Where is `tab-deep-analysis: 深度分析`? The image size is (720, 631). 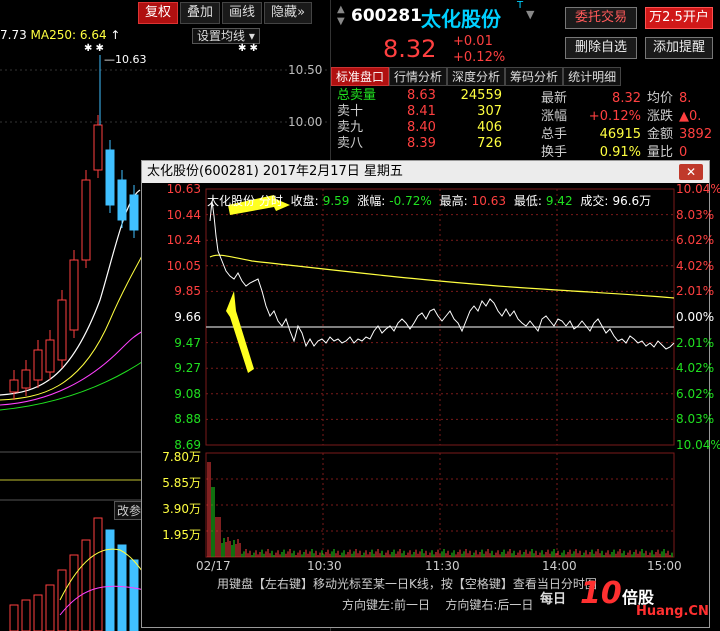
tab-deep-analysis: 深度分析 is located at coordinates (476, 76).